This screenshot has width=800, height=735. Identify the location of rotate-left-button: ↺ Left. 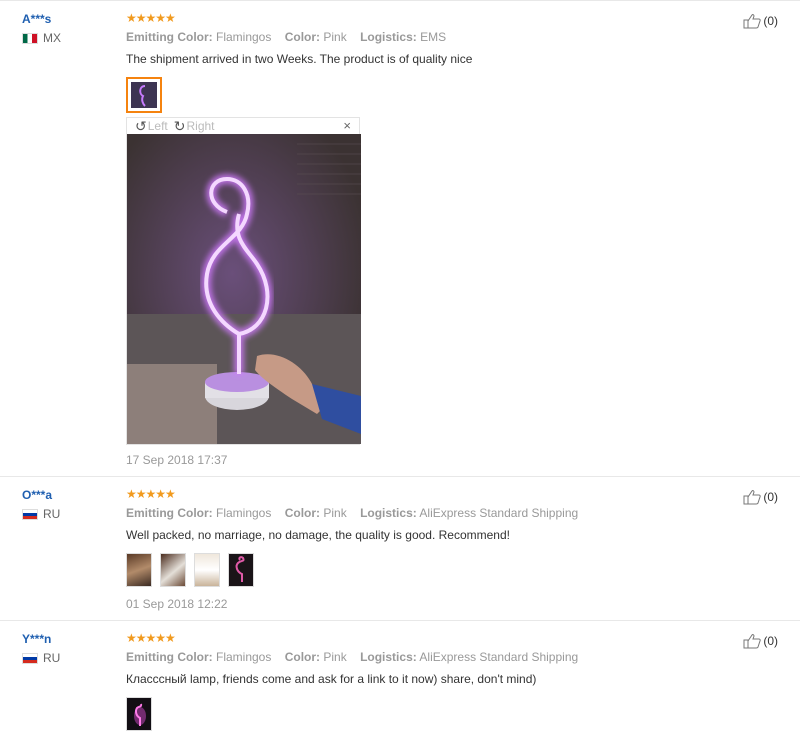
(151, 126).